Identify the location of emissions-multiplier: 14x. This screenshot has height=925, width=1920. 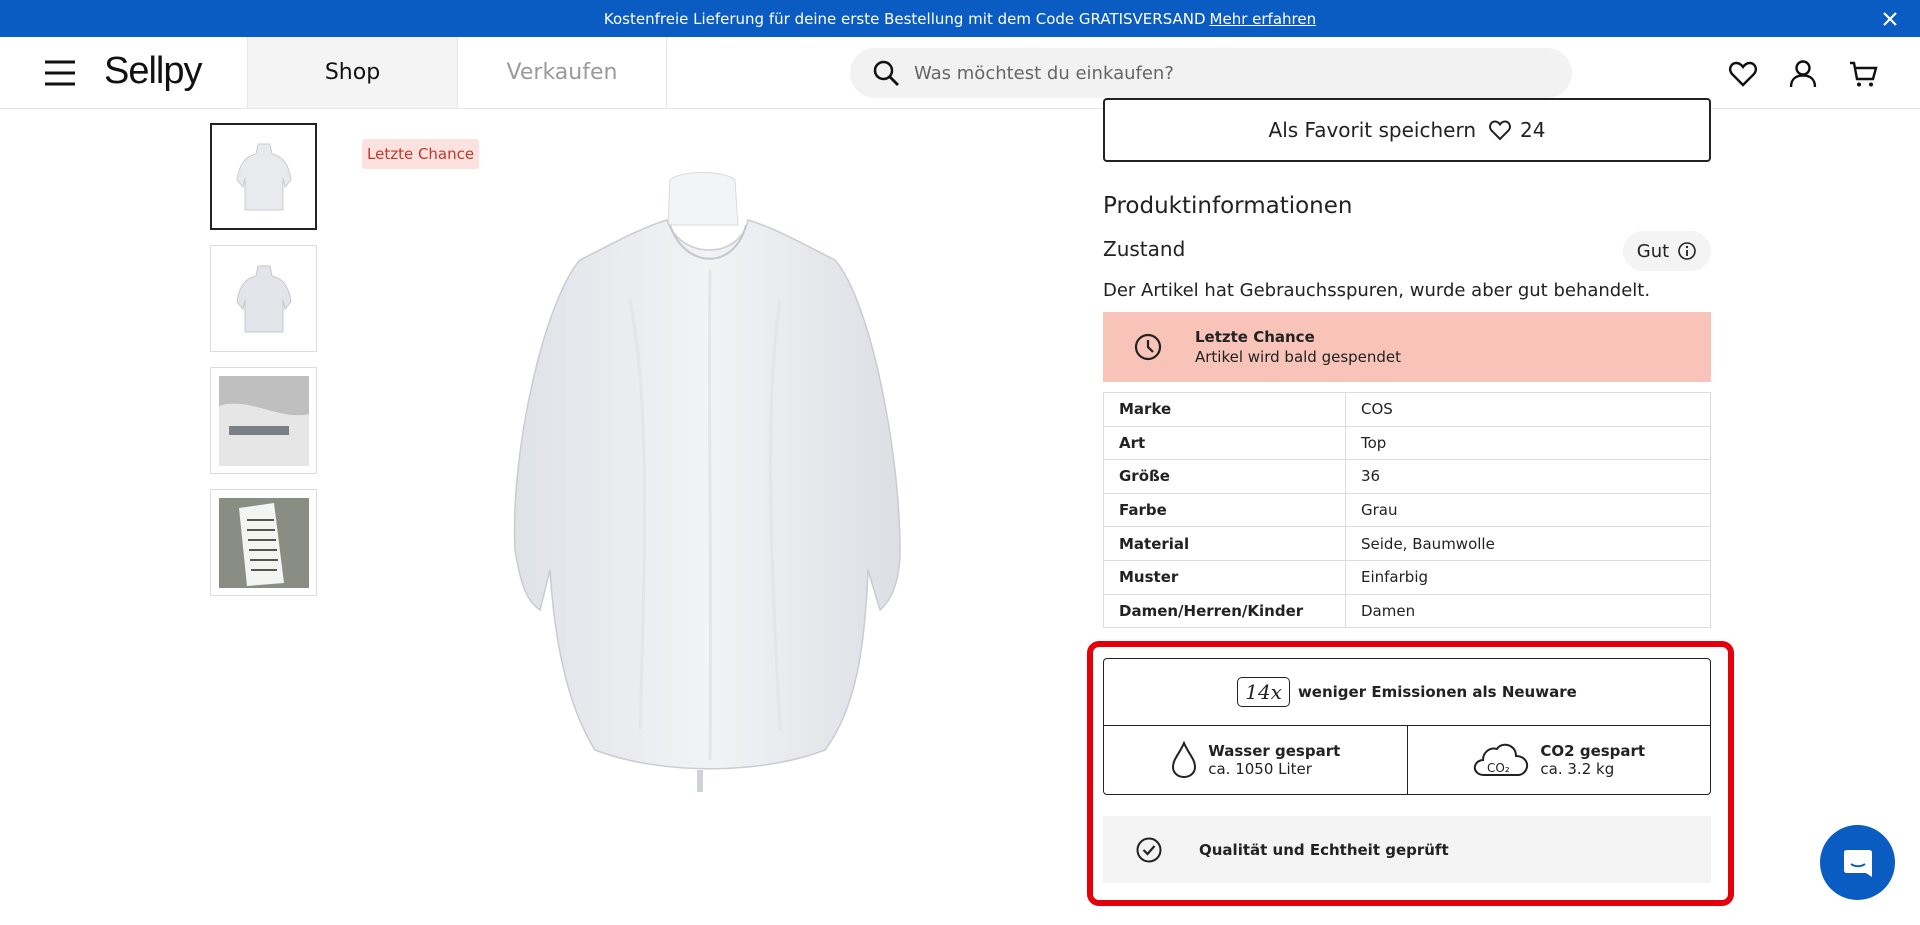
(1263, 692).